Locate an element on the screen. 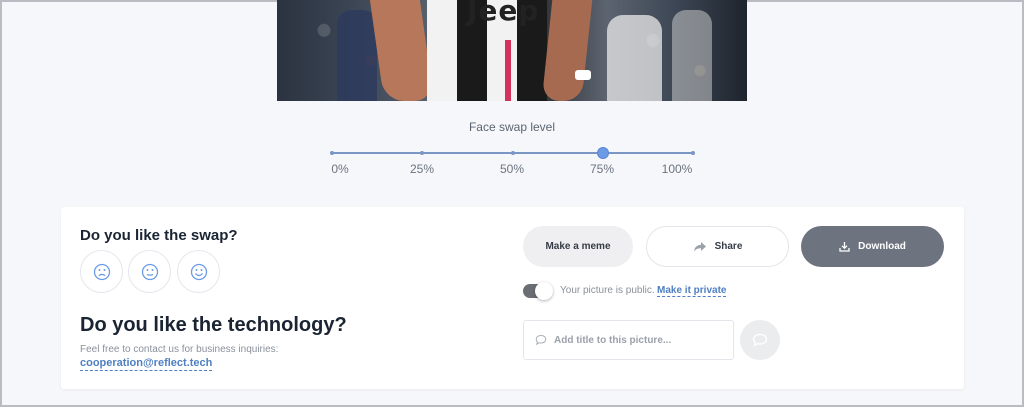  sad-face-button is located at coordinates (101, 271).